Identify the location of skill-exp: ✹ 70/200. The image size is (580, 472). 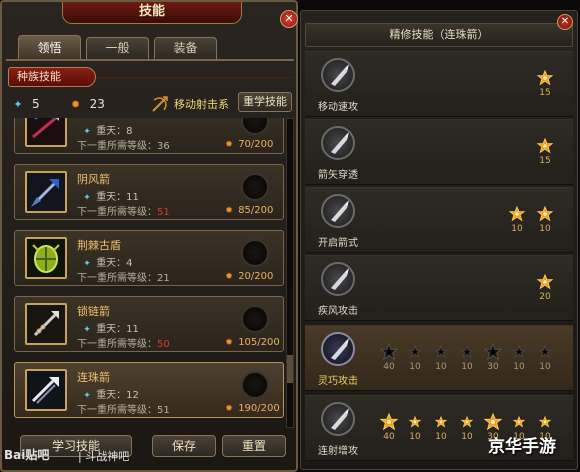
(249, 144).